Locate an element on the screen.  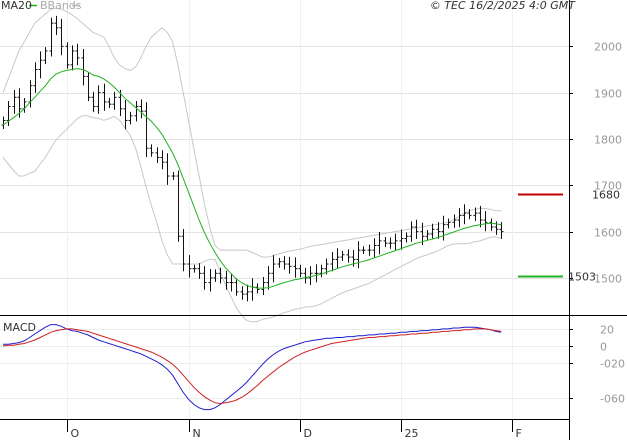
macd-tick-label: 20 is located at coordinates (607, 330).